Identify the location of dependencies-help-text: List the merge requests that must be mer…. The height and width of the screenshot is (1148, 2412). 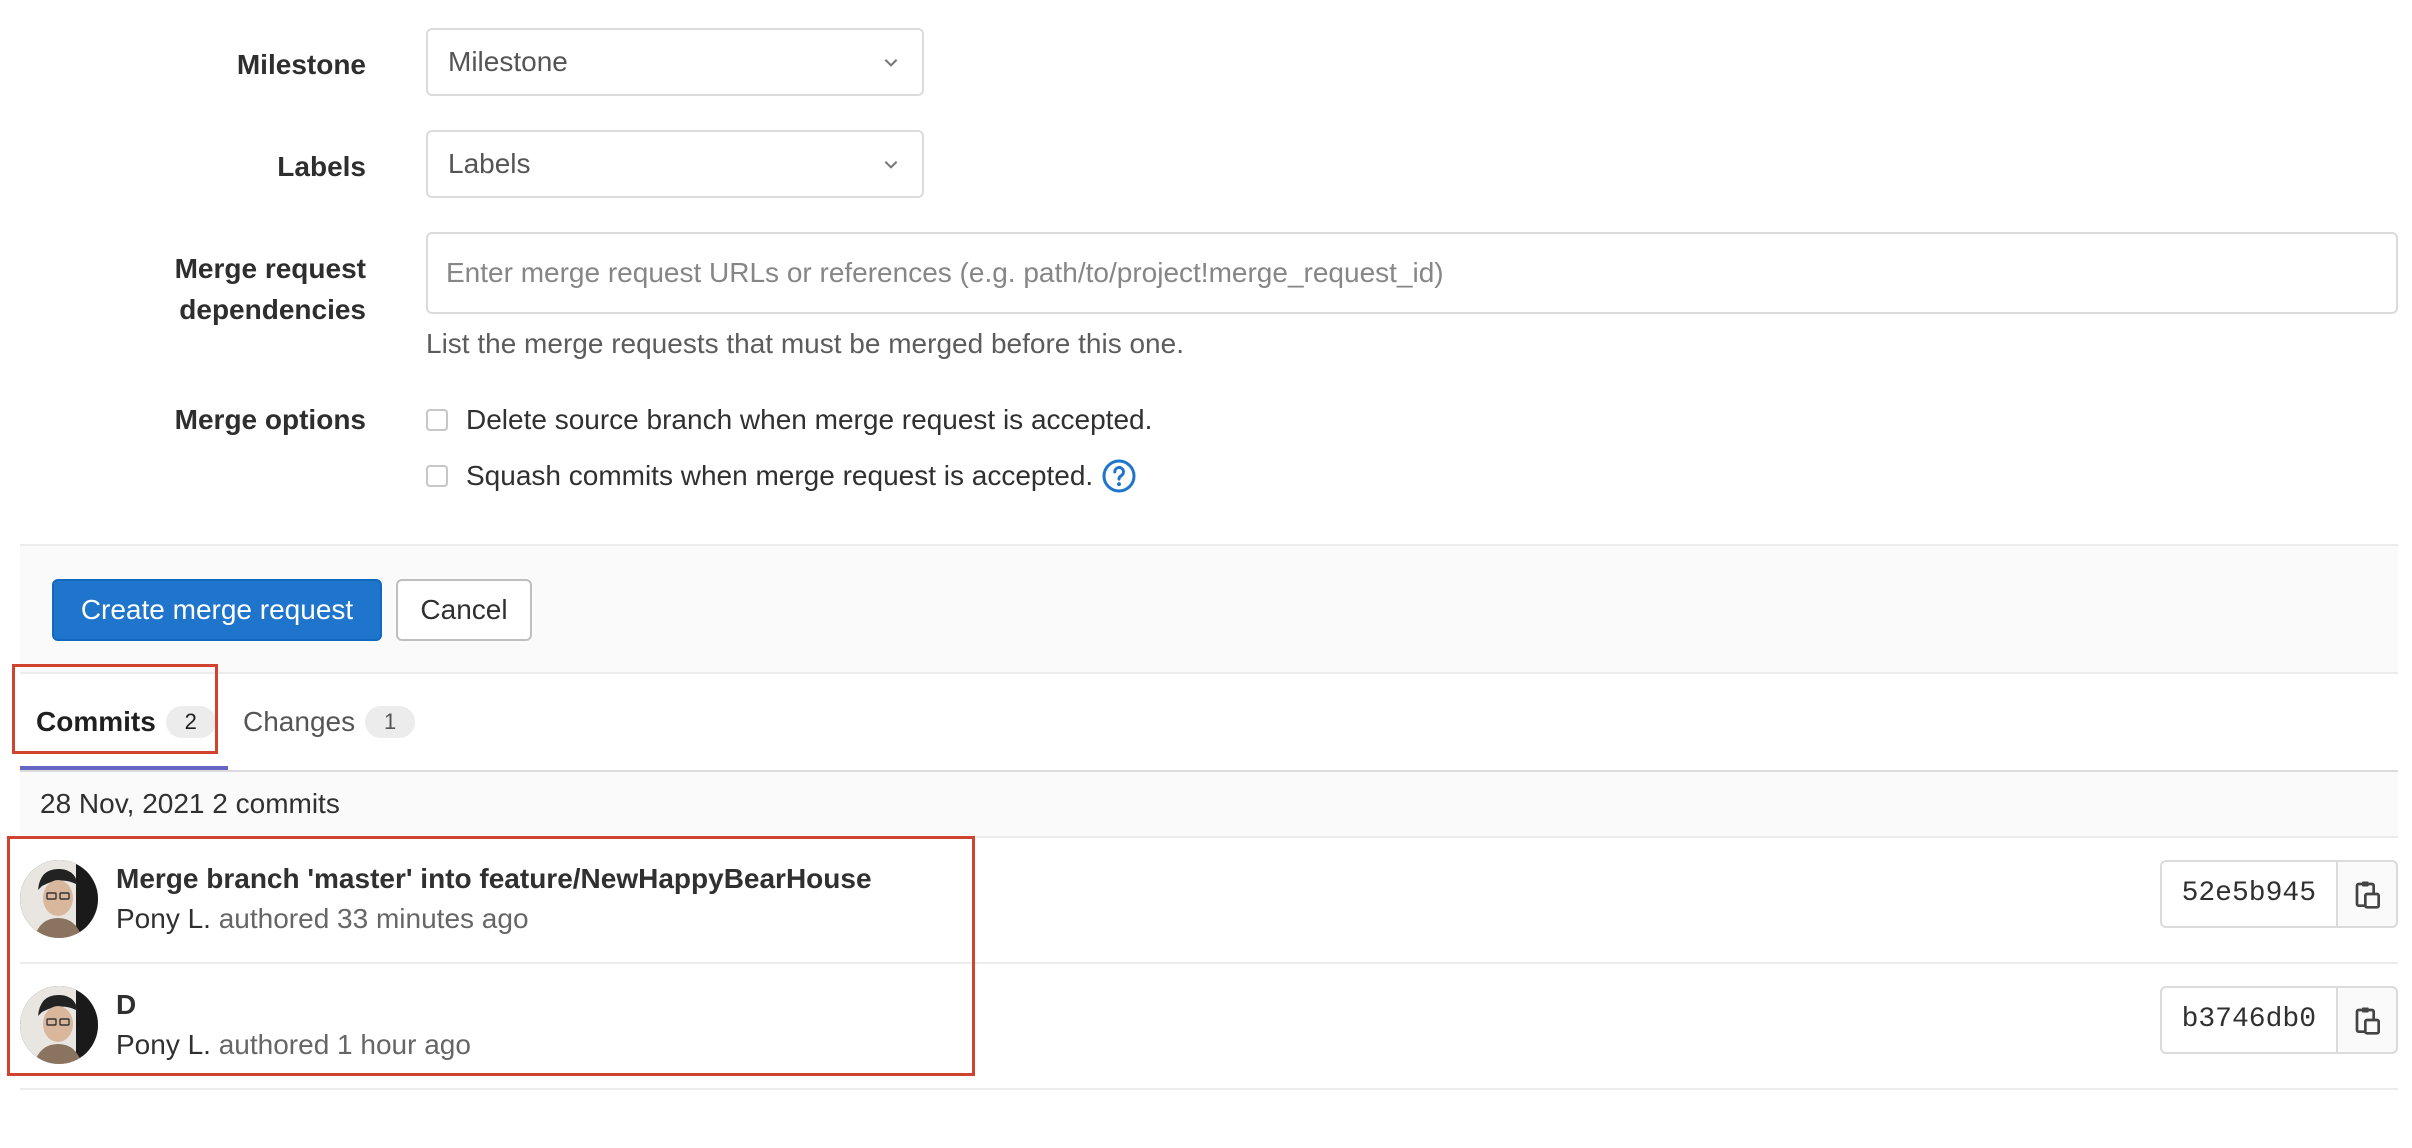
(805, 343).